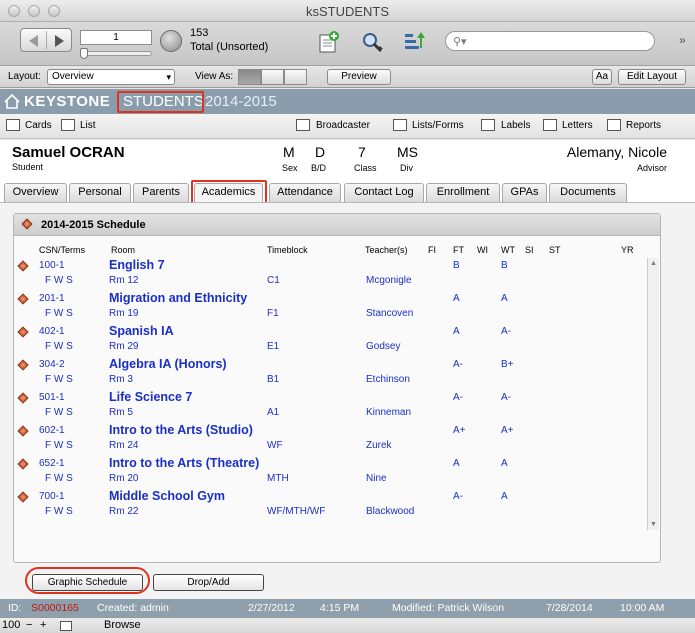 This screenshot has width=695, height=633. What do you see at coordinates (388, 379) in the screenshot?
I see `course-teacher: Etchinson` at bounding box center [388, 379].